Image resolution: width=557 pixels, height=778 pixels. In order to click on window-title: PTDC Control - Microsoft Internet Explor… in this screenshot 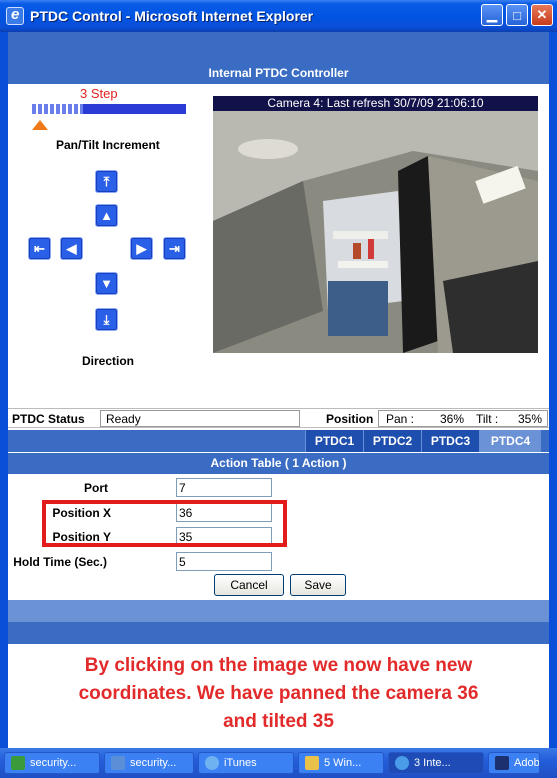, I will do `click(172, 16)`.